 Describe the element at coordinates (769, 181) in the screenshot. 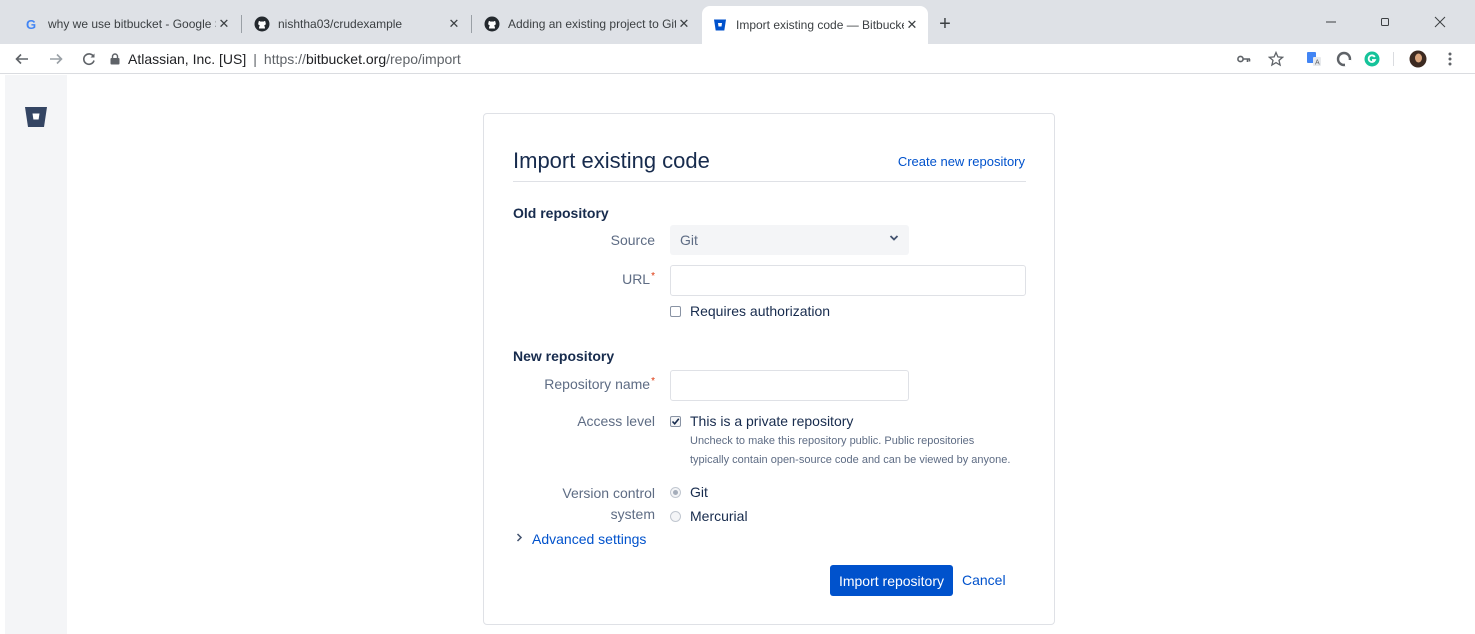

I see `heading-divider` at that location.